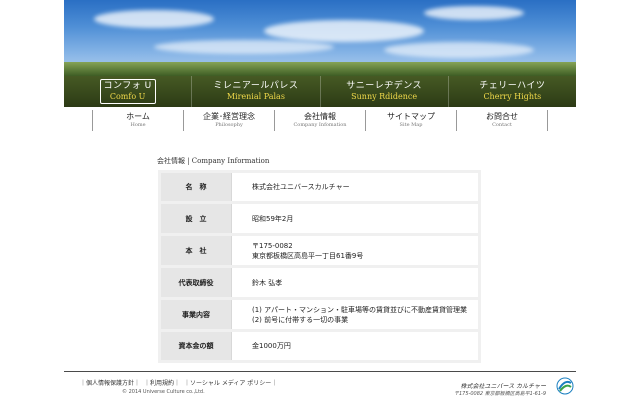 This screenshot has height=400, width=640. I want to click on footer-links: ｜個人情報保護方針｜ ｜利用規約｜ ｜ソーシャル メディア ポリシー｜, so click(178, 382).